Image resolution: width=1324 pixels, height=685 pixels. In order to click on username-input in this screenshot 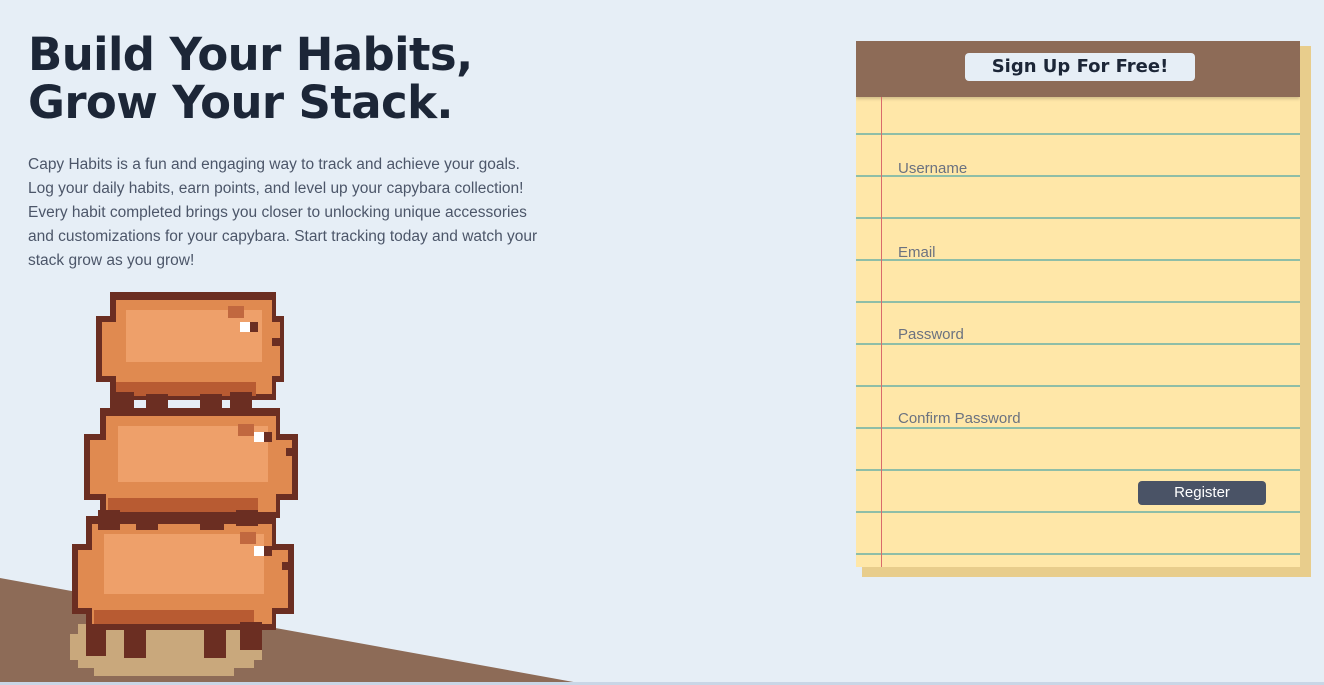, I will do `click(1088, 168)`.